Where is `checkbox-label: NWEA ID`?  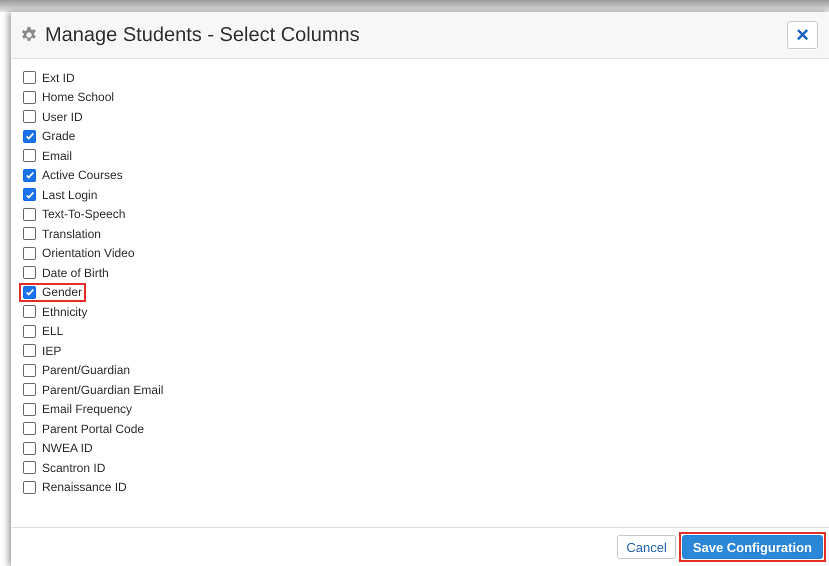
checkbox-label: NWEA ID is located at coordinates (67, 448).